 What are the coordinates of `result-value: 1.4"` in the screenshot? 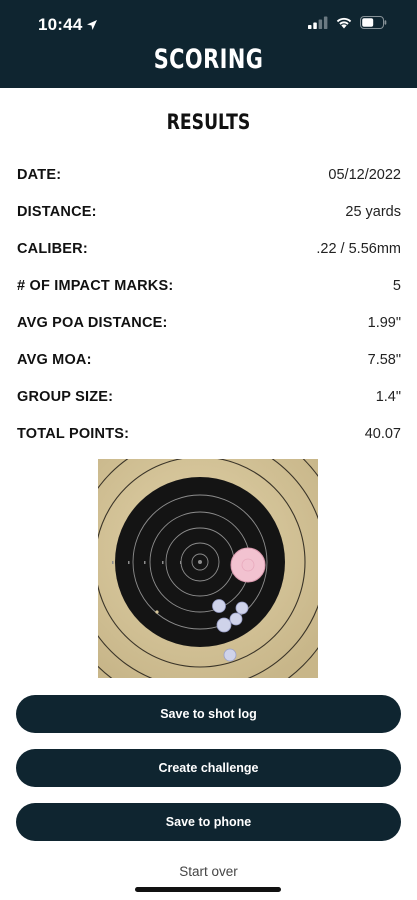 It's located at (388, 396).